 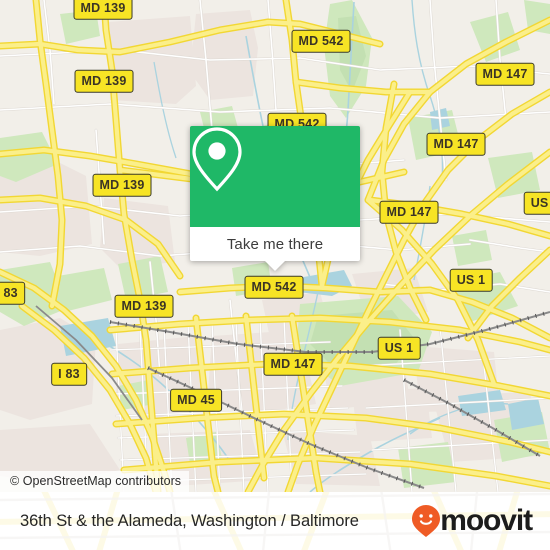 What do you see at coordinates (196, 400) in the screenshot?
I see `road-shield: MD 45` at bounding box center [196, 400].